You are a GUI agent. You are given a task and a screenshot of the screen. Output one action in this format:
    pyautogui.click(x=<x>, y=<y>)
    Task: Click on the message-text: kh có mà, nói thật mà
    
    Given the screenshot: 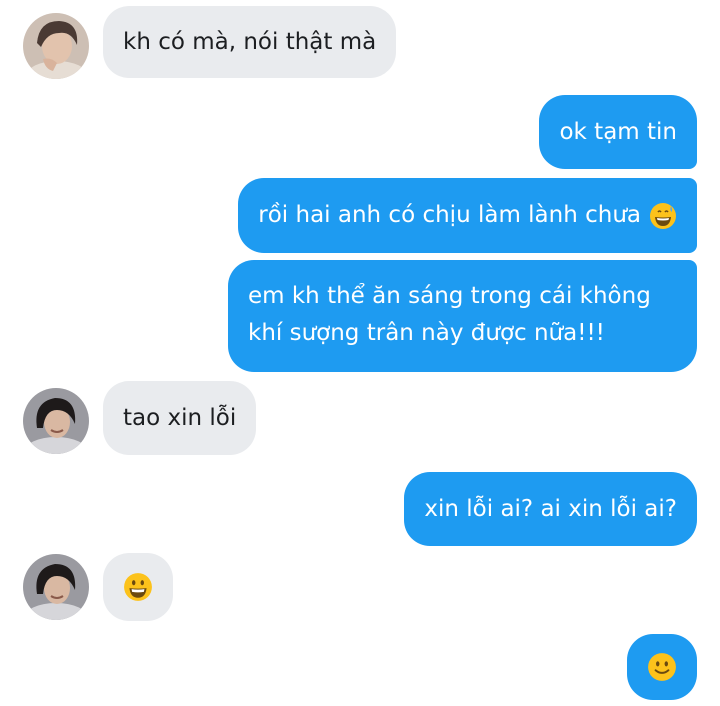 What is the action you would take?
    pyautogui.click(x=250, y=41)
    